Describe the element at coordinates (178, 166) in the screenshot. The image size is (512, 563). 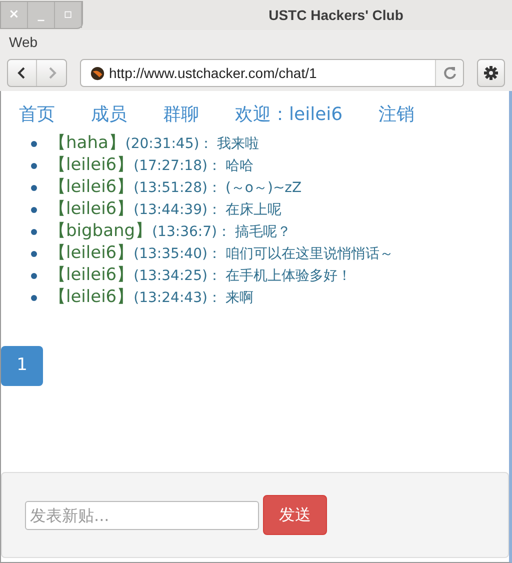
I see `message-time: (17:27:18)：` at that location.